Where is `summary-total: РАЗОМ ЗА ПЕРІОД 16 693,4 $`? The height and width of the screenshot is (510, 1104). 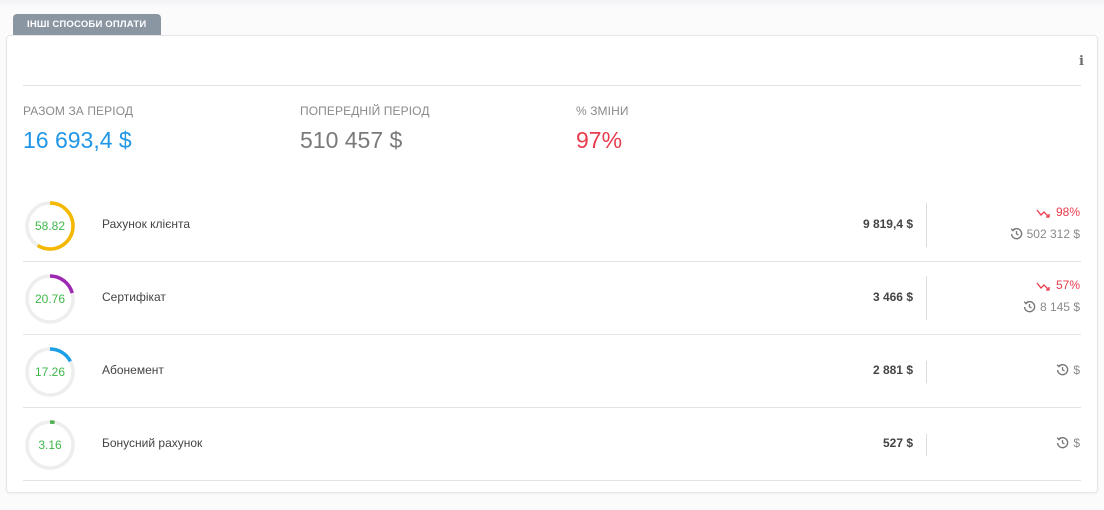 summary-total: РАЗОМ ЗА ПЕРІОД 16 693,4 $ is located at coordinates (78, 129).